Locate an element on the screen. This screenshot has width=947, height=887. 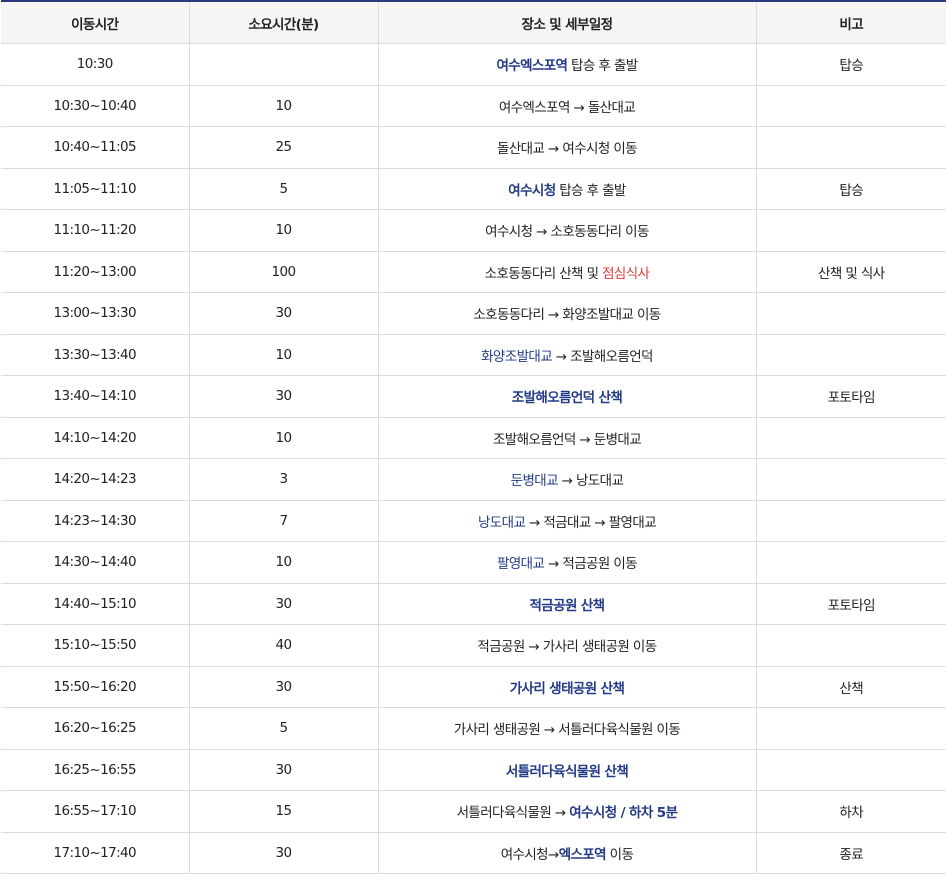
detail-segment: → 적금공원 이동 is located at coordinates (591, 564).